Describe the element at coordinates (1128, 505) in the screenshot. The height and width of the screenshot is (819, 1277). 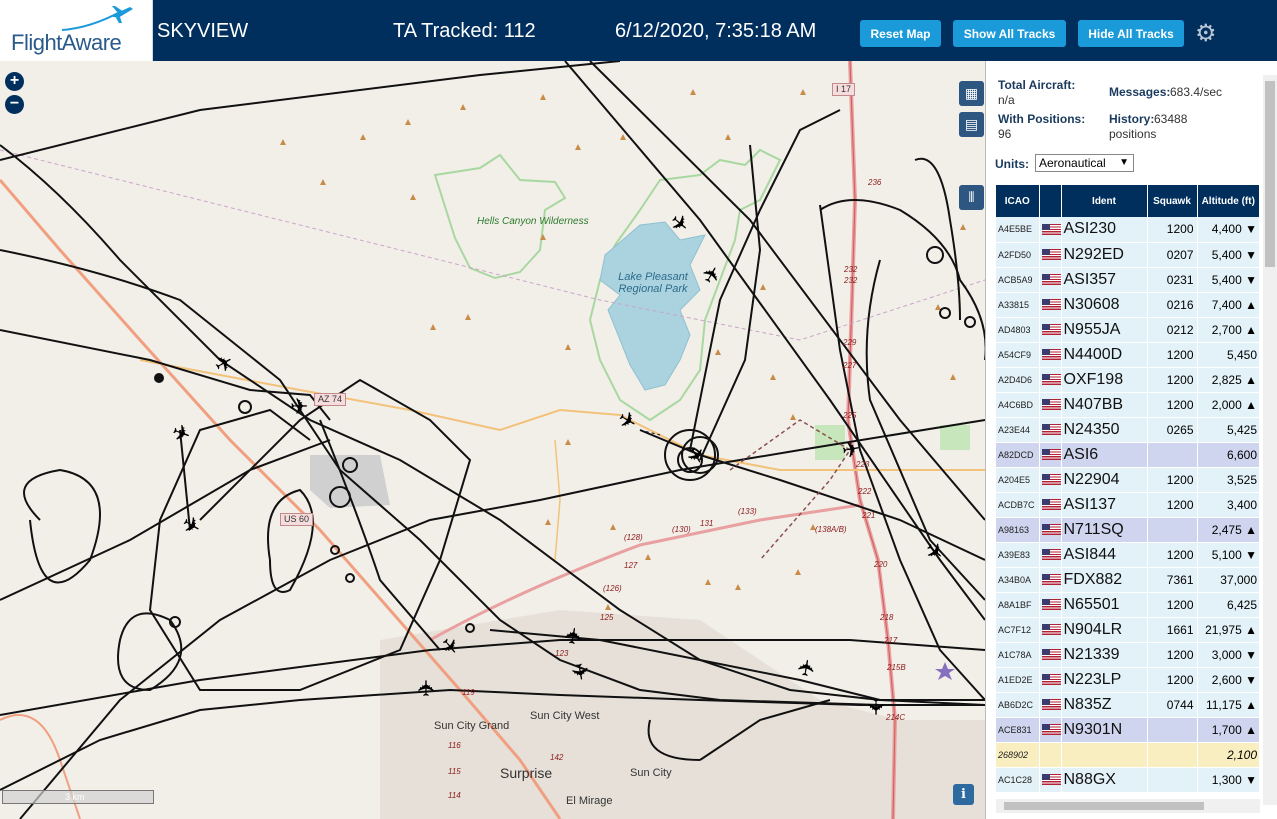
I see `table-row: ACDB7C ASI137 1200 3,400` at that location.